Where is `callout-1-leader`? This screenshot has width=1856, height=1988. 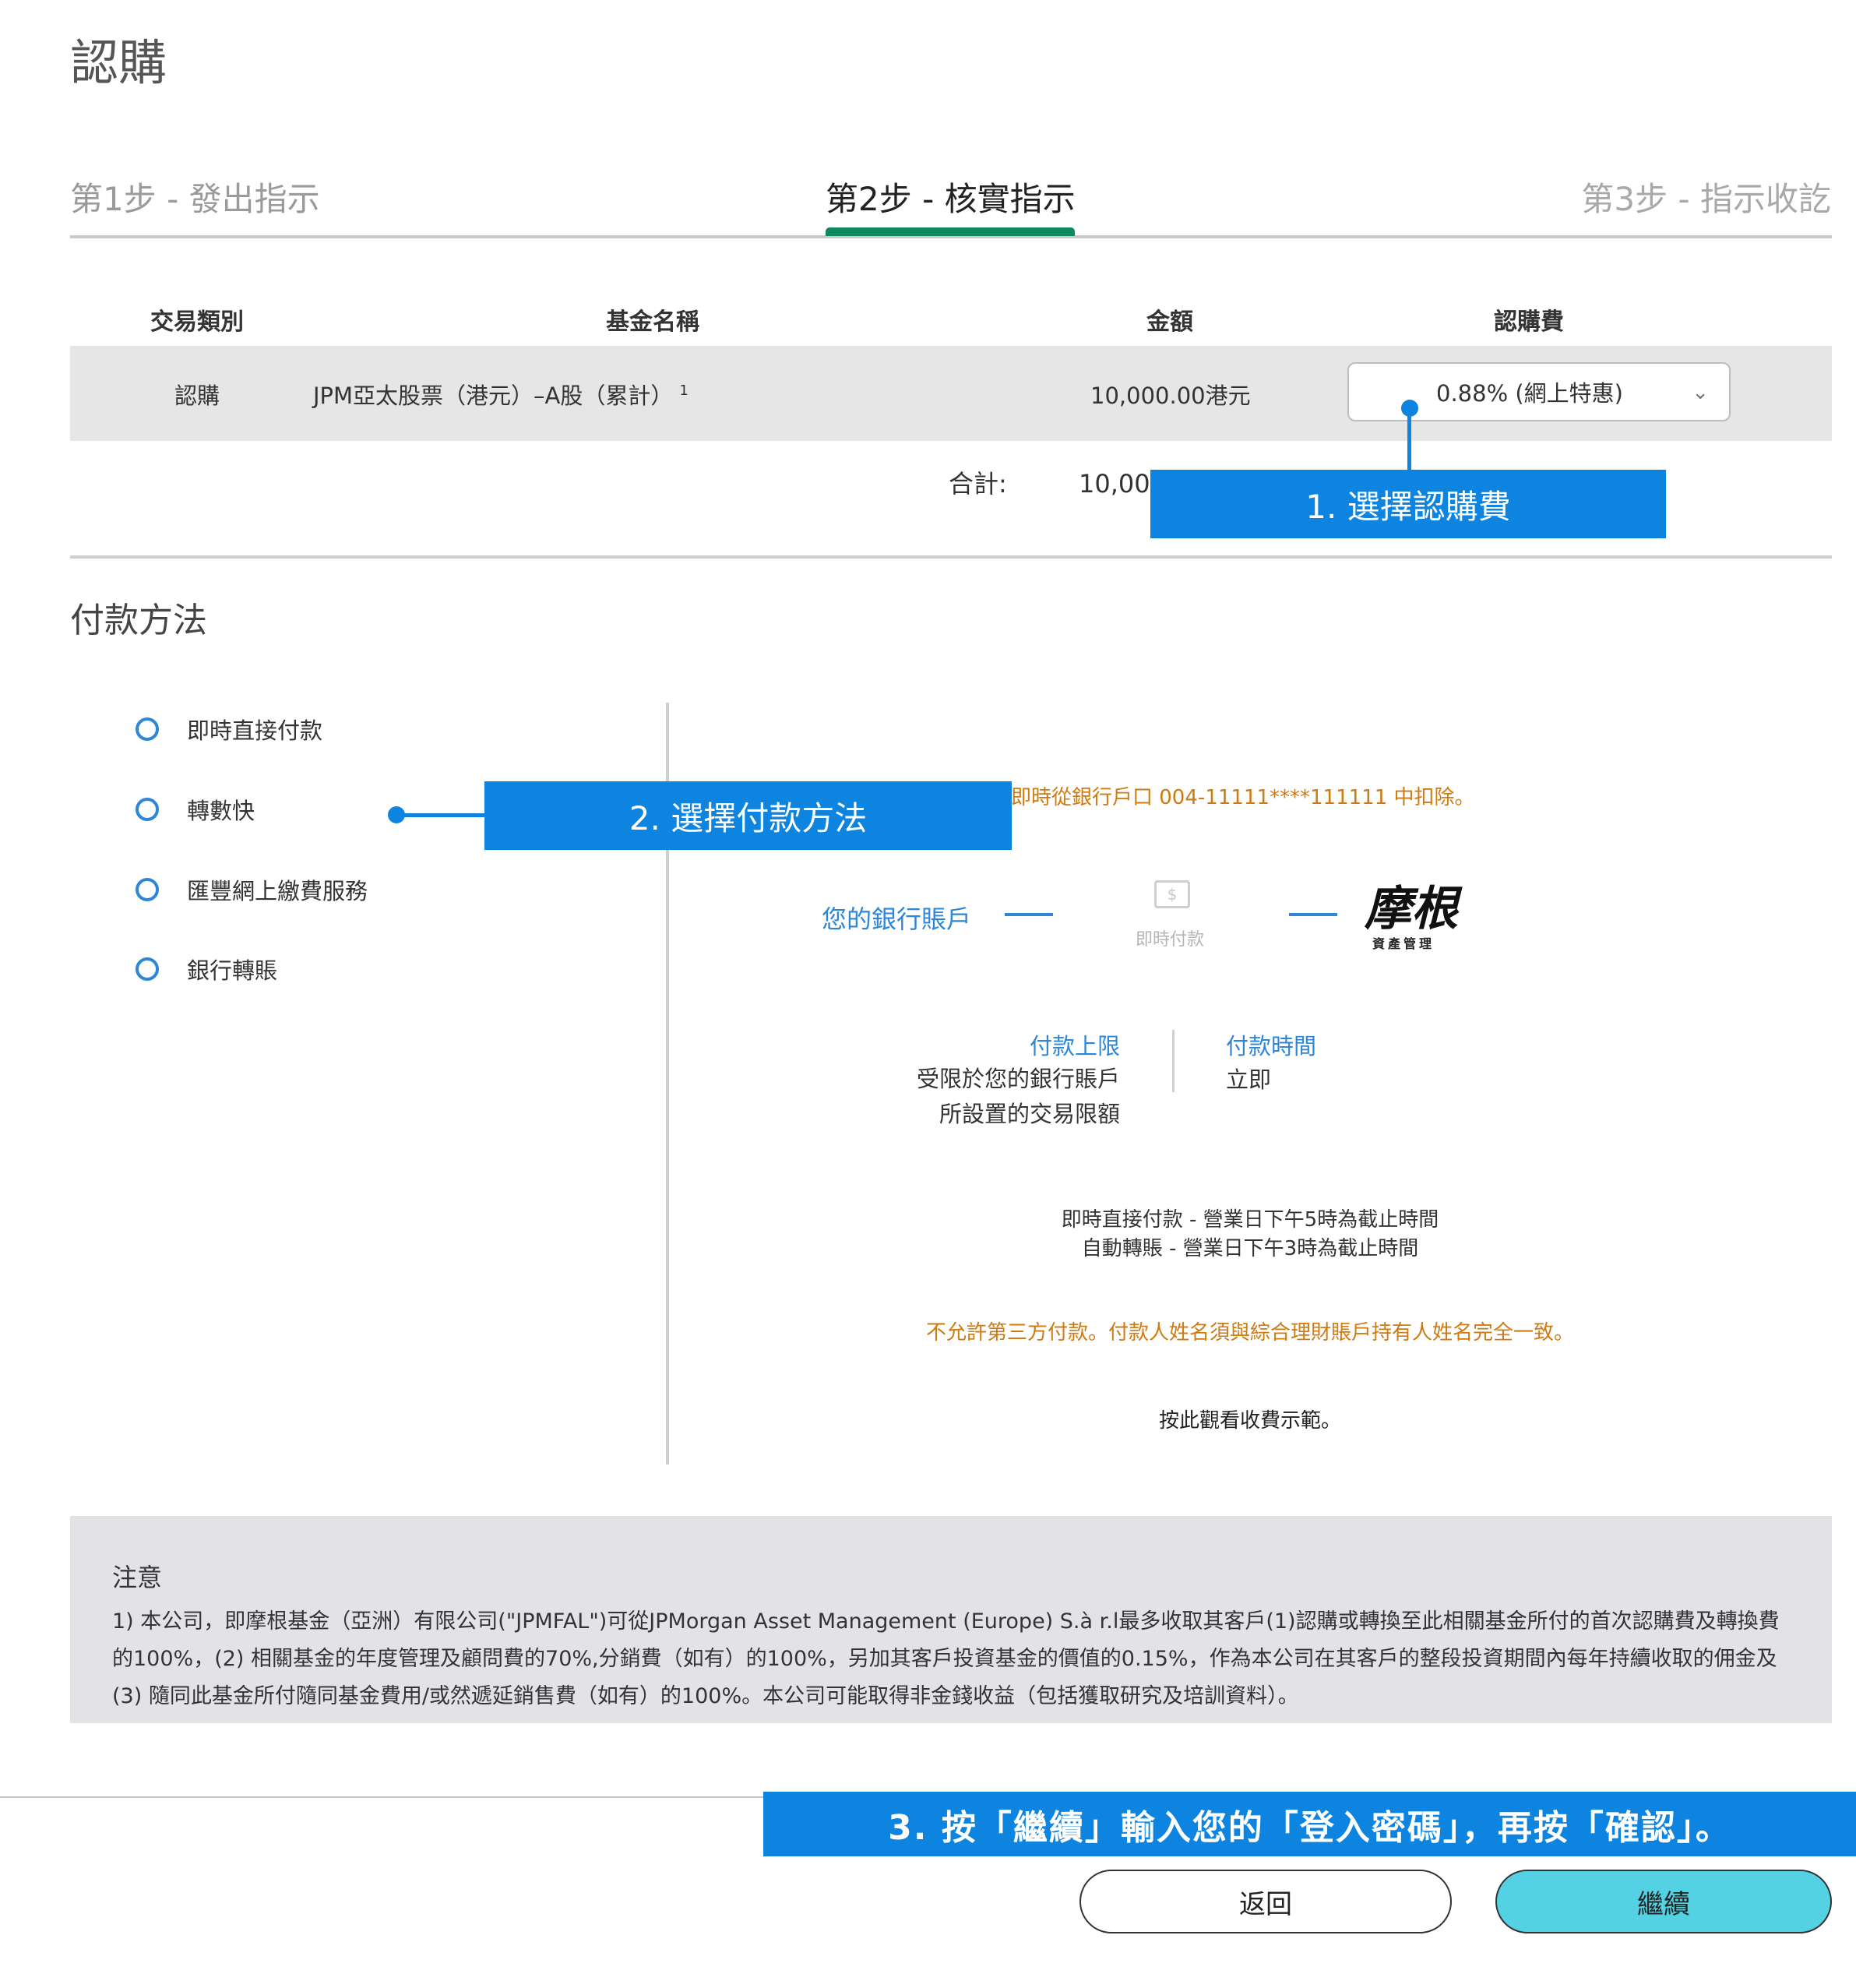
callout-1-leader is located at coordinates (1409, 441).